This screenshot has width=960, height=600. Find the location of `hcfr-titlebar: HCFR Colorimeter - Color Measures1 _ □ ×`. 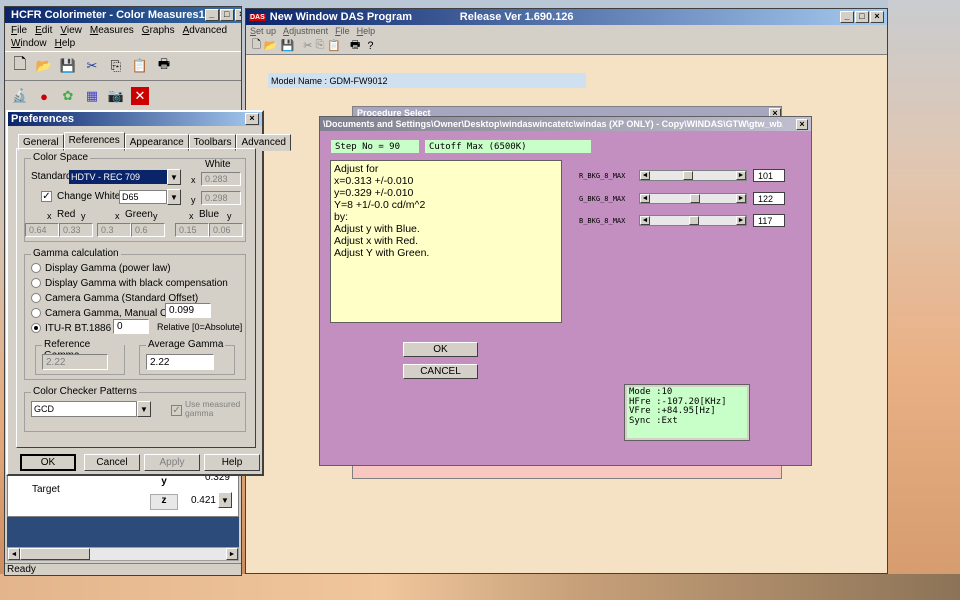

hcfr-titlebar: HCFR Colorimeter - Color Measures1 _ □ × is located at coordinates (123, 15).